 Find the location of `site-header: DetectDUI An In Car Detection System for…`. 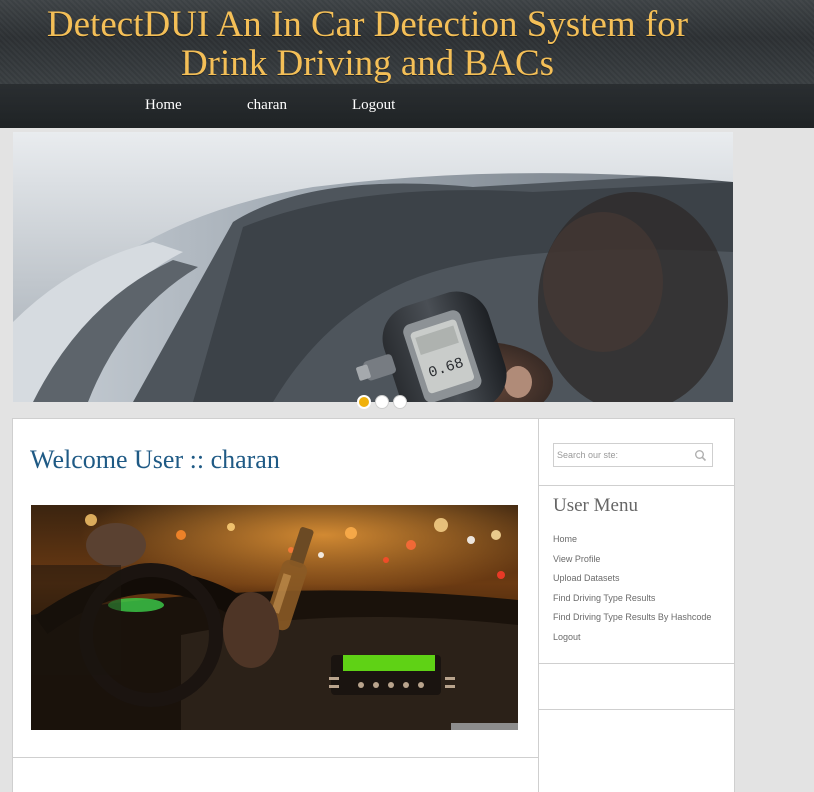

site-header: DetectDUI An In Car Detection System for… is located at coordinates (407, 42).